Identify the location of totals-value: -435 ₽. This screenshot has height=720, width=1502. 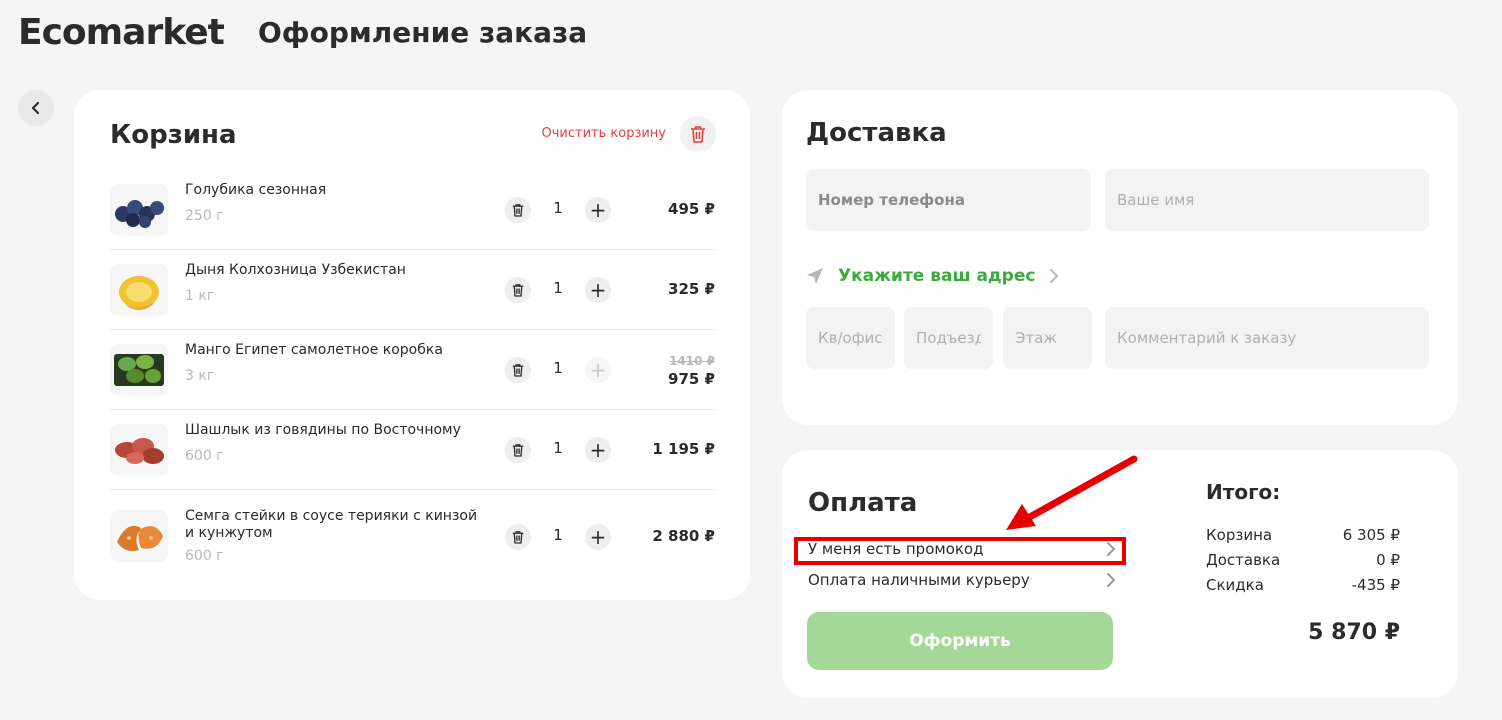
(1375, 585).